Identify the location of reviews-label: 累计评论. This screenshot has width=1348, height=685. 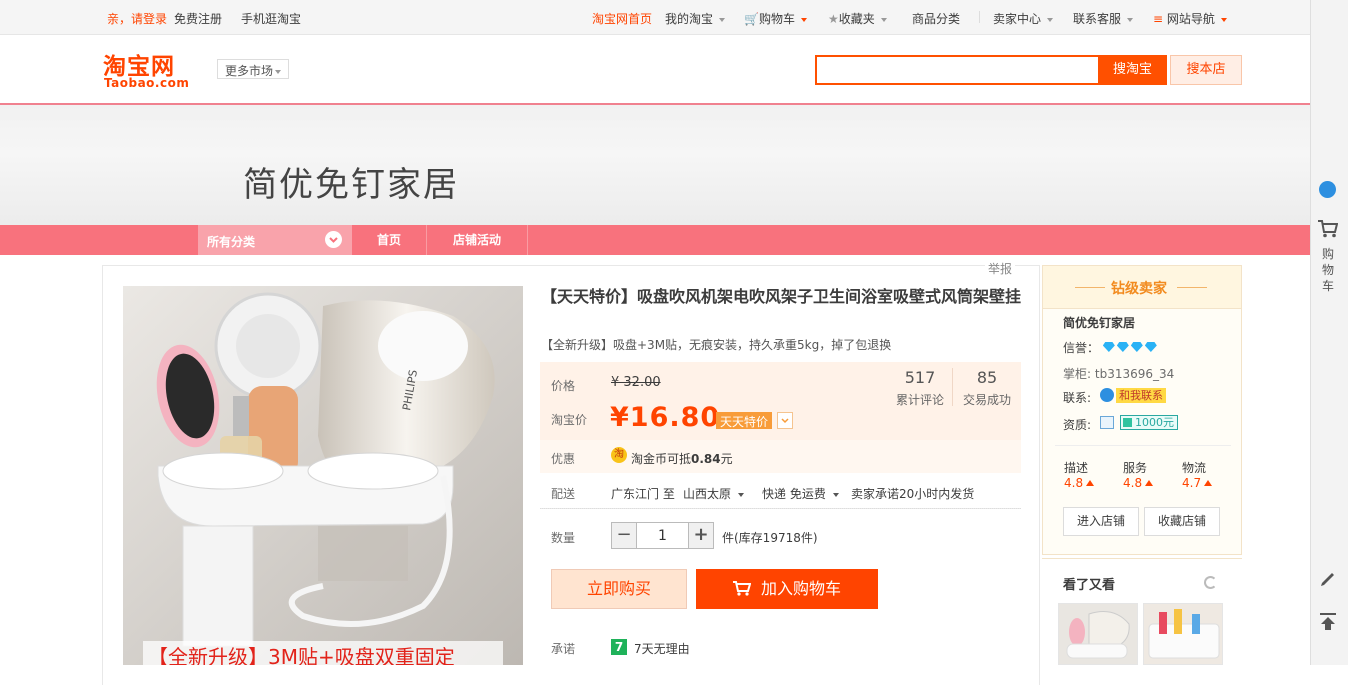
(920, 399).